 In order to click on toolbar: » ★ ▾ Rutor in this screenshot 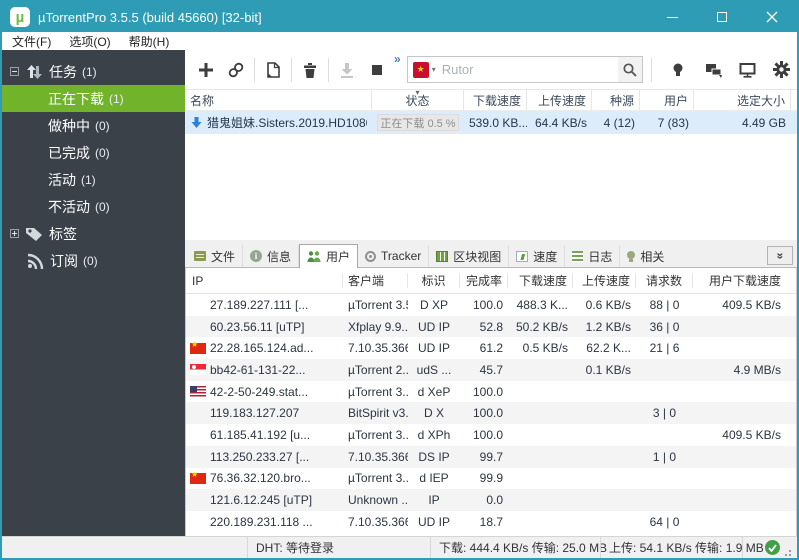, I will do `click(491, 70)`.